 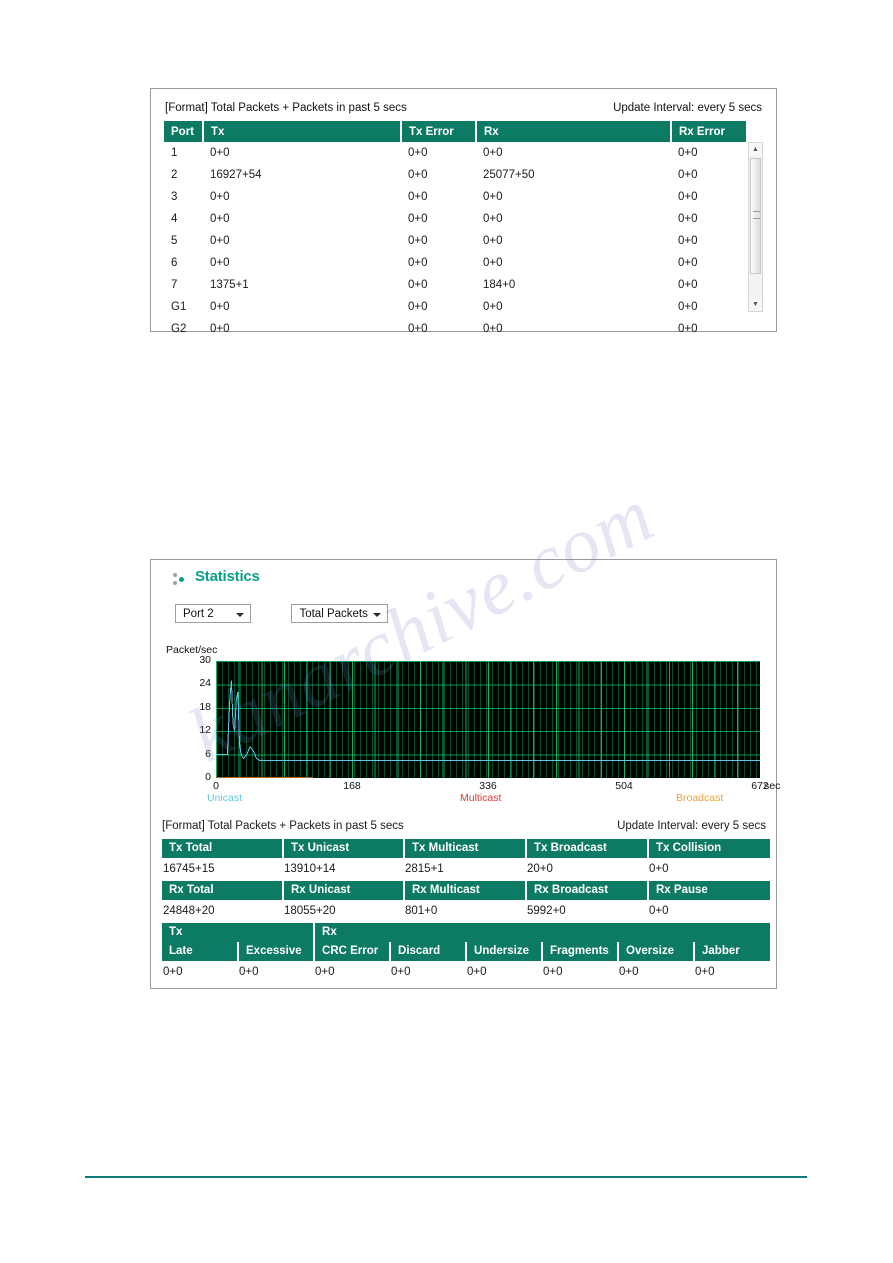 What do you see at coordinates (455, 263) in the screenshot?
I see `table-row: 6 0+0 0+0 0+0 0+0` at bounding box center [455, 263].